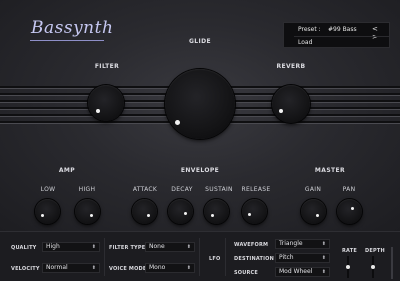 The width and height of the screenshot is (400, 281). What do you see at coordinates (291, 104) in the screenshot?
I see `reverb-knob` at bounding box center [291, 104].